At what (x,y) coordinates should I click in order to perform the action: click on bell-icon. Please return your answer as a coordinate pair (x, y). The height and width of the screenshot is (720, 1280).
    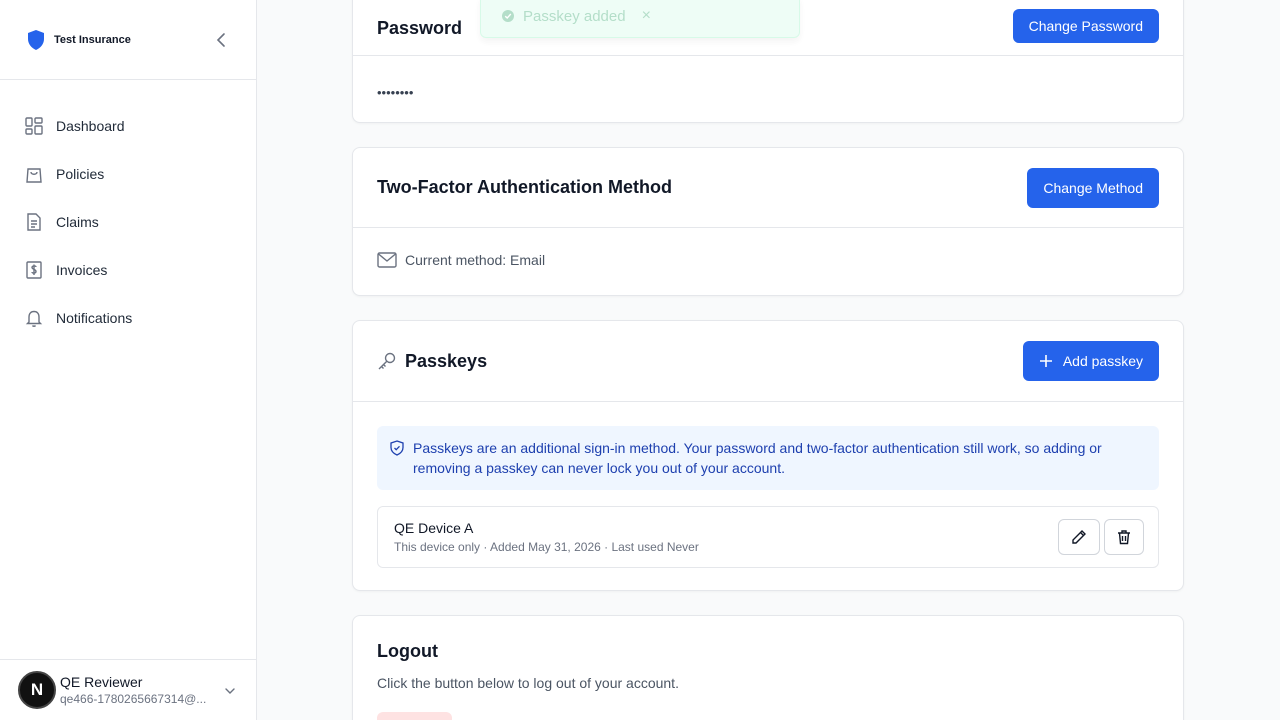
    Looking at the image, I should click on (34, 318).